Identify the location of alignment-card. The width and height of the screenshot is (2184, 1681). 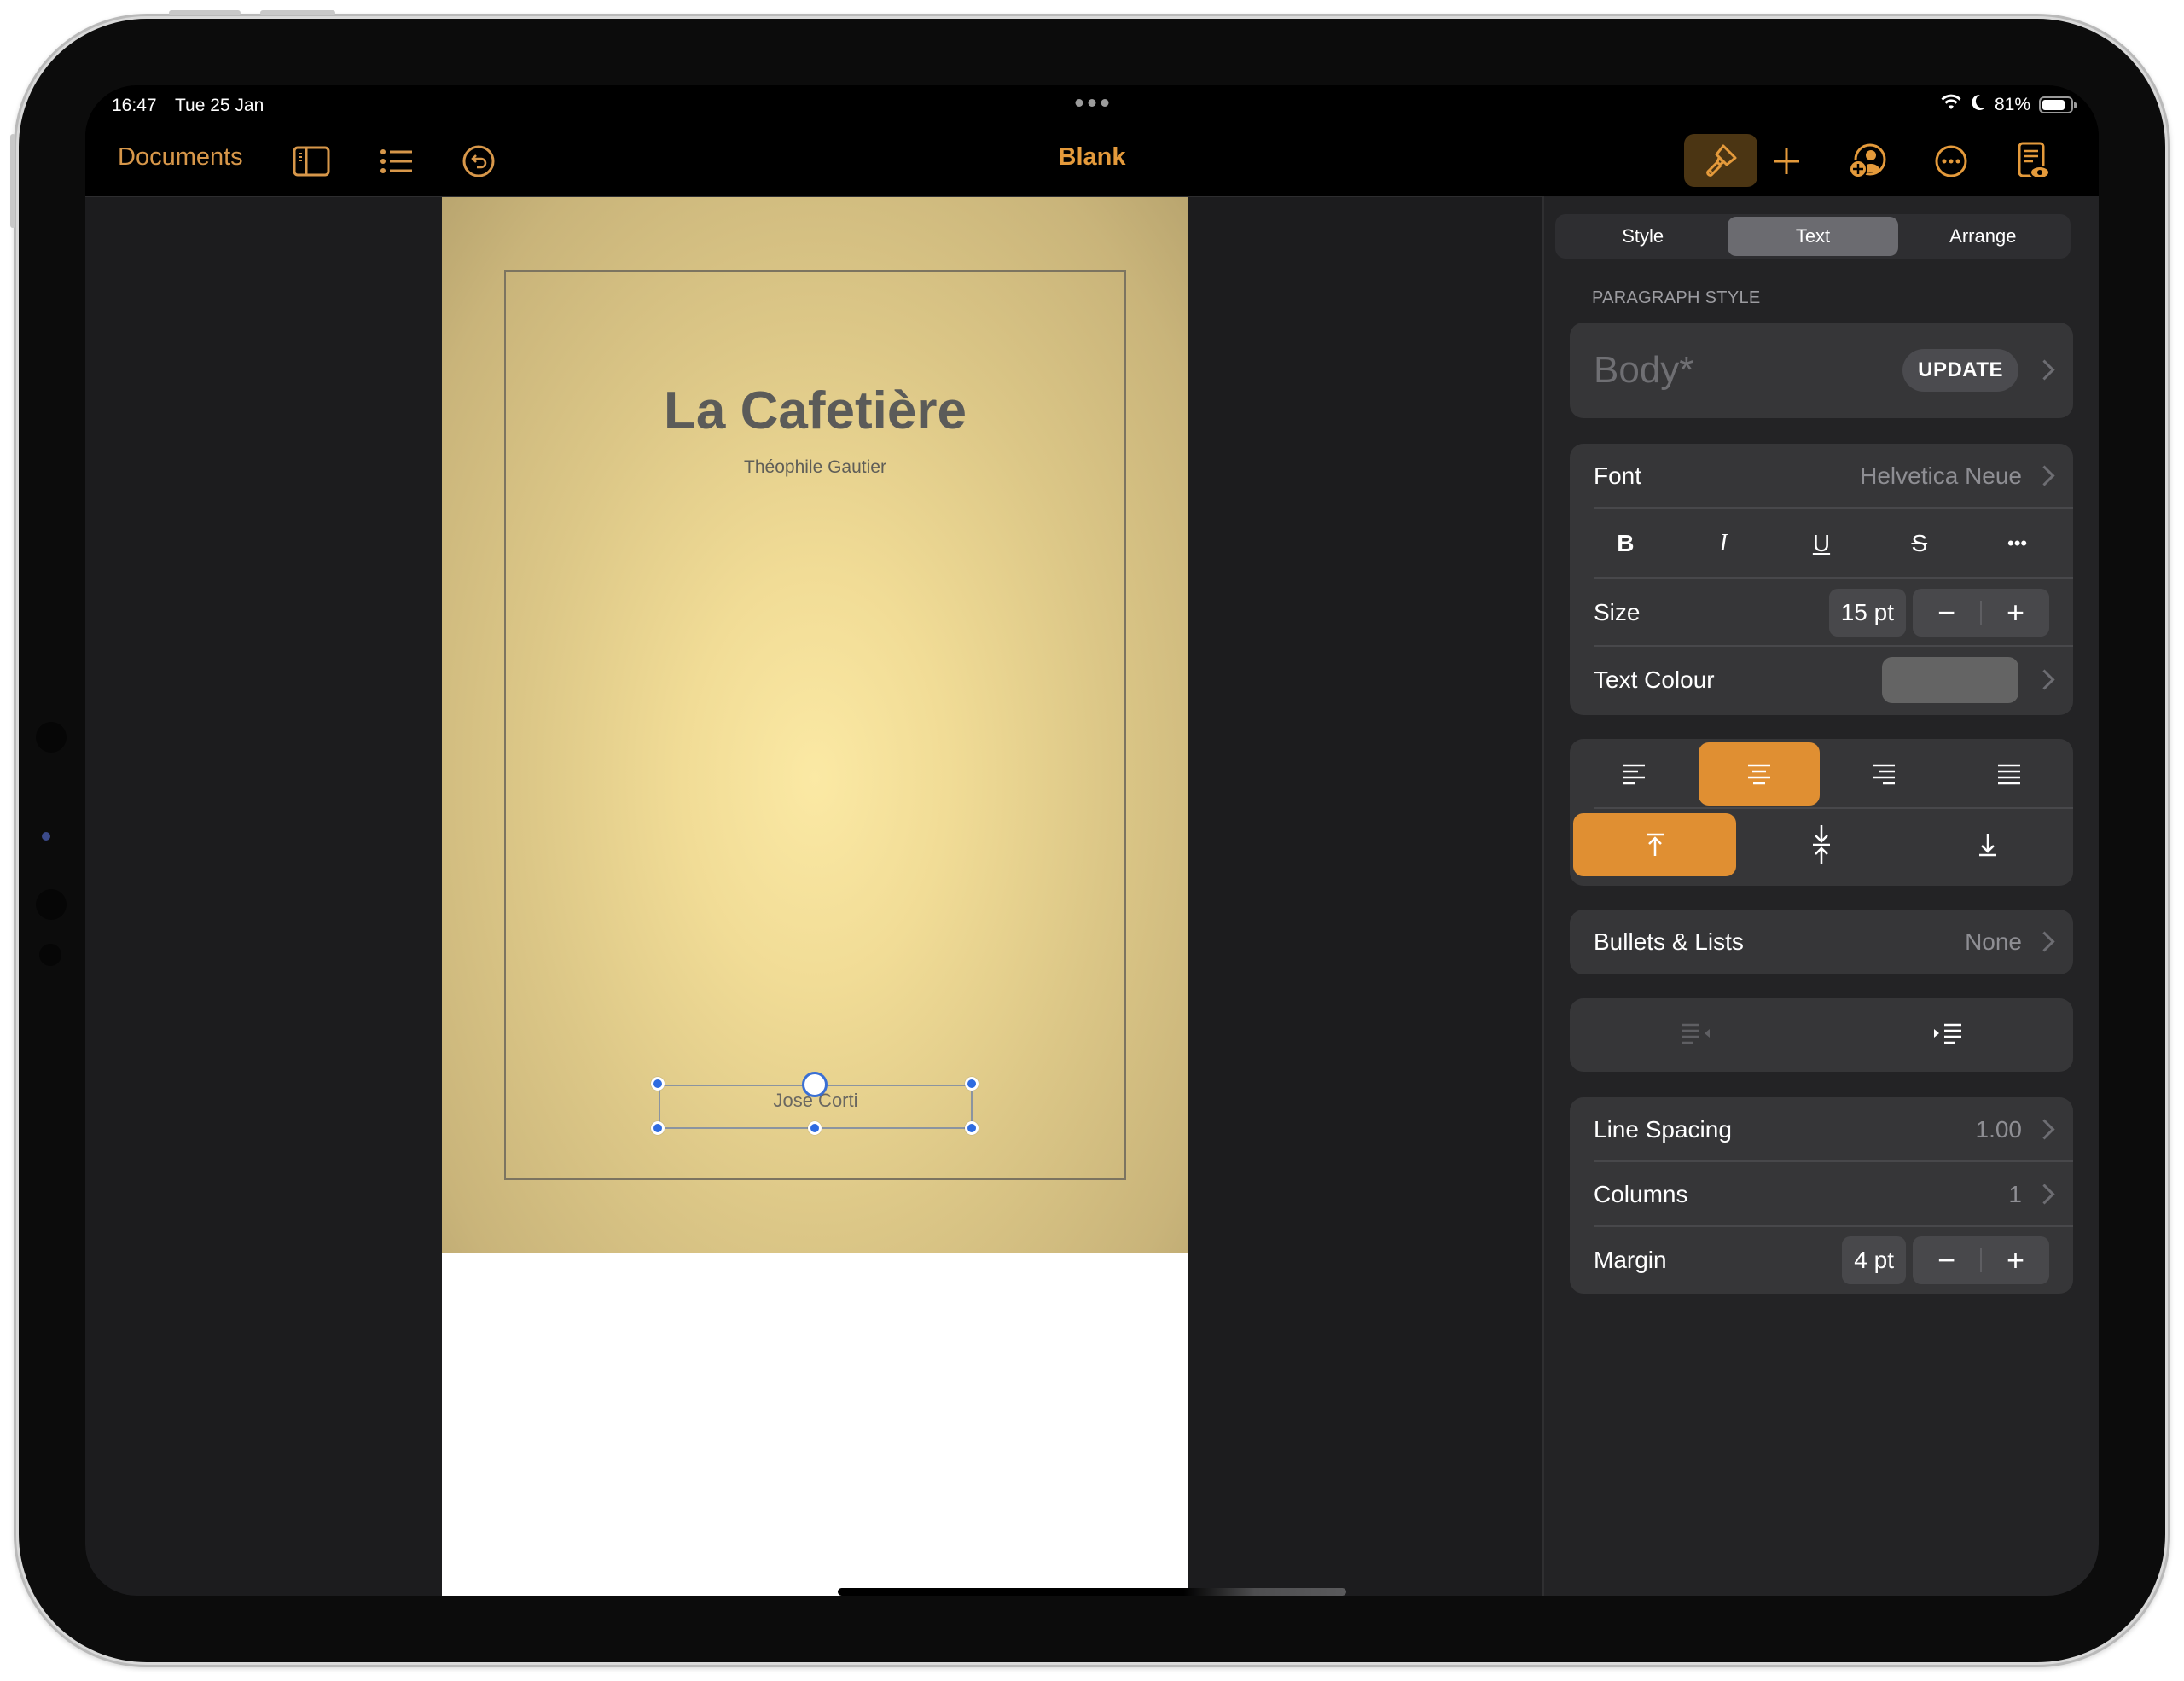
(1821, 813).